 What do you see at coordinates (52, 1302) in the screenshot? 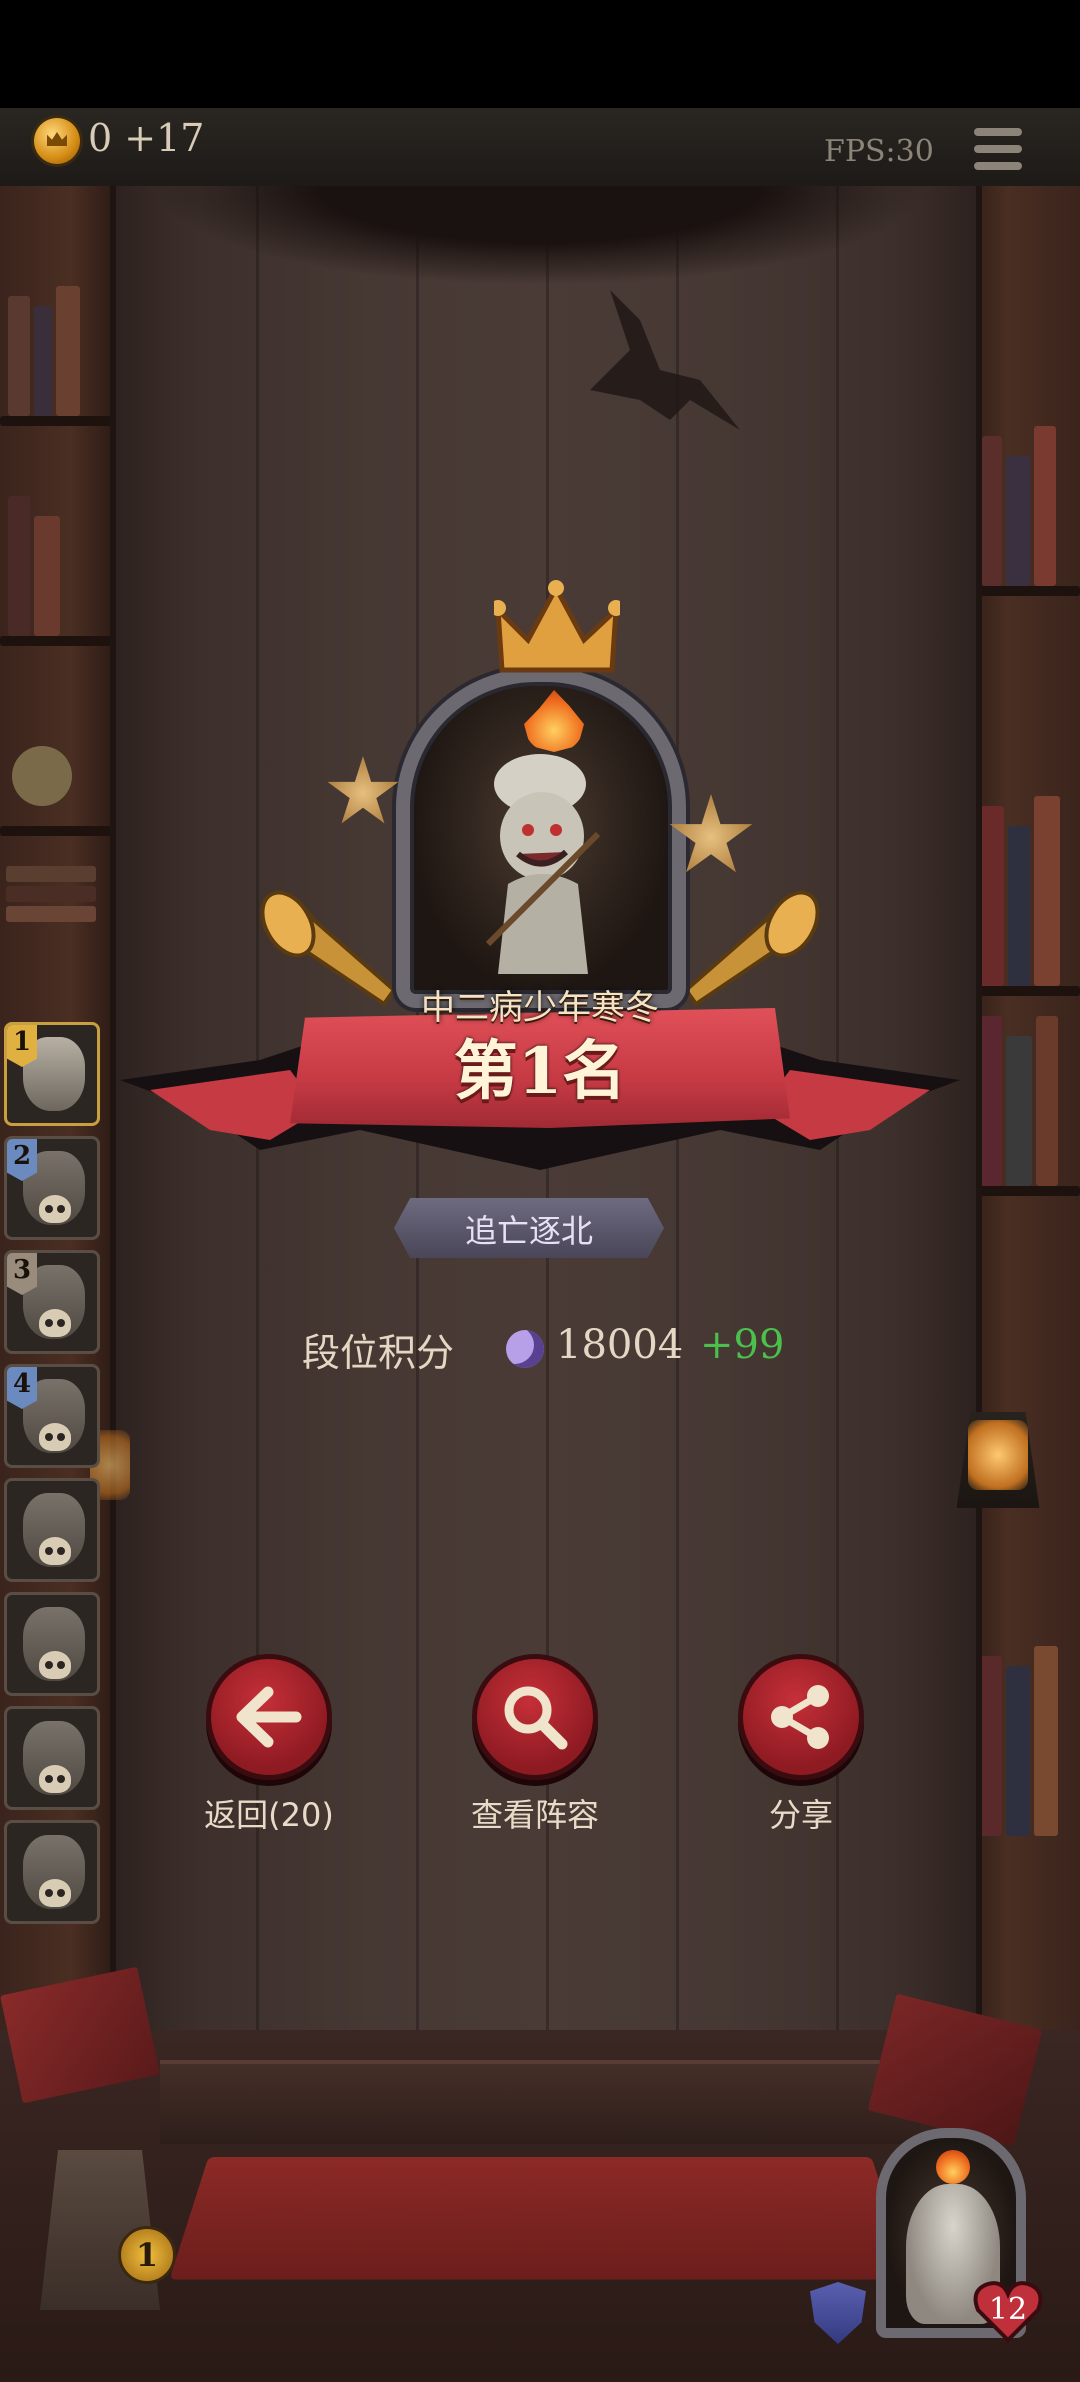
I see `player-card: 3` at bounding box center [52, 1302].